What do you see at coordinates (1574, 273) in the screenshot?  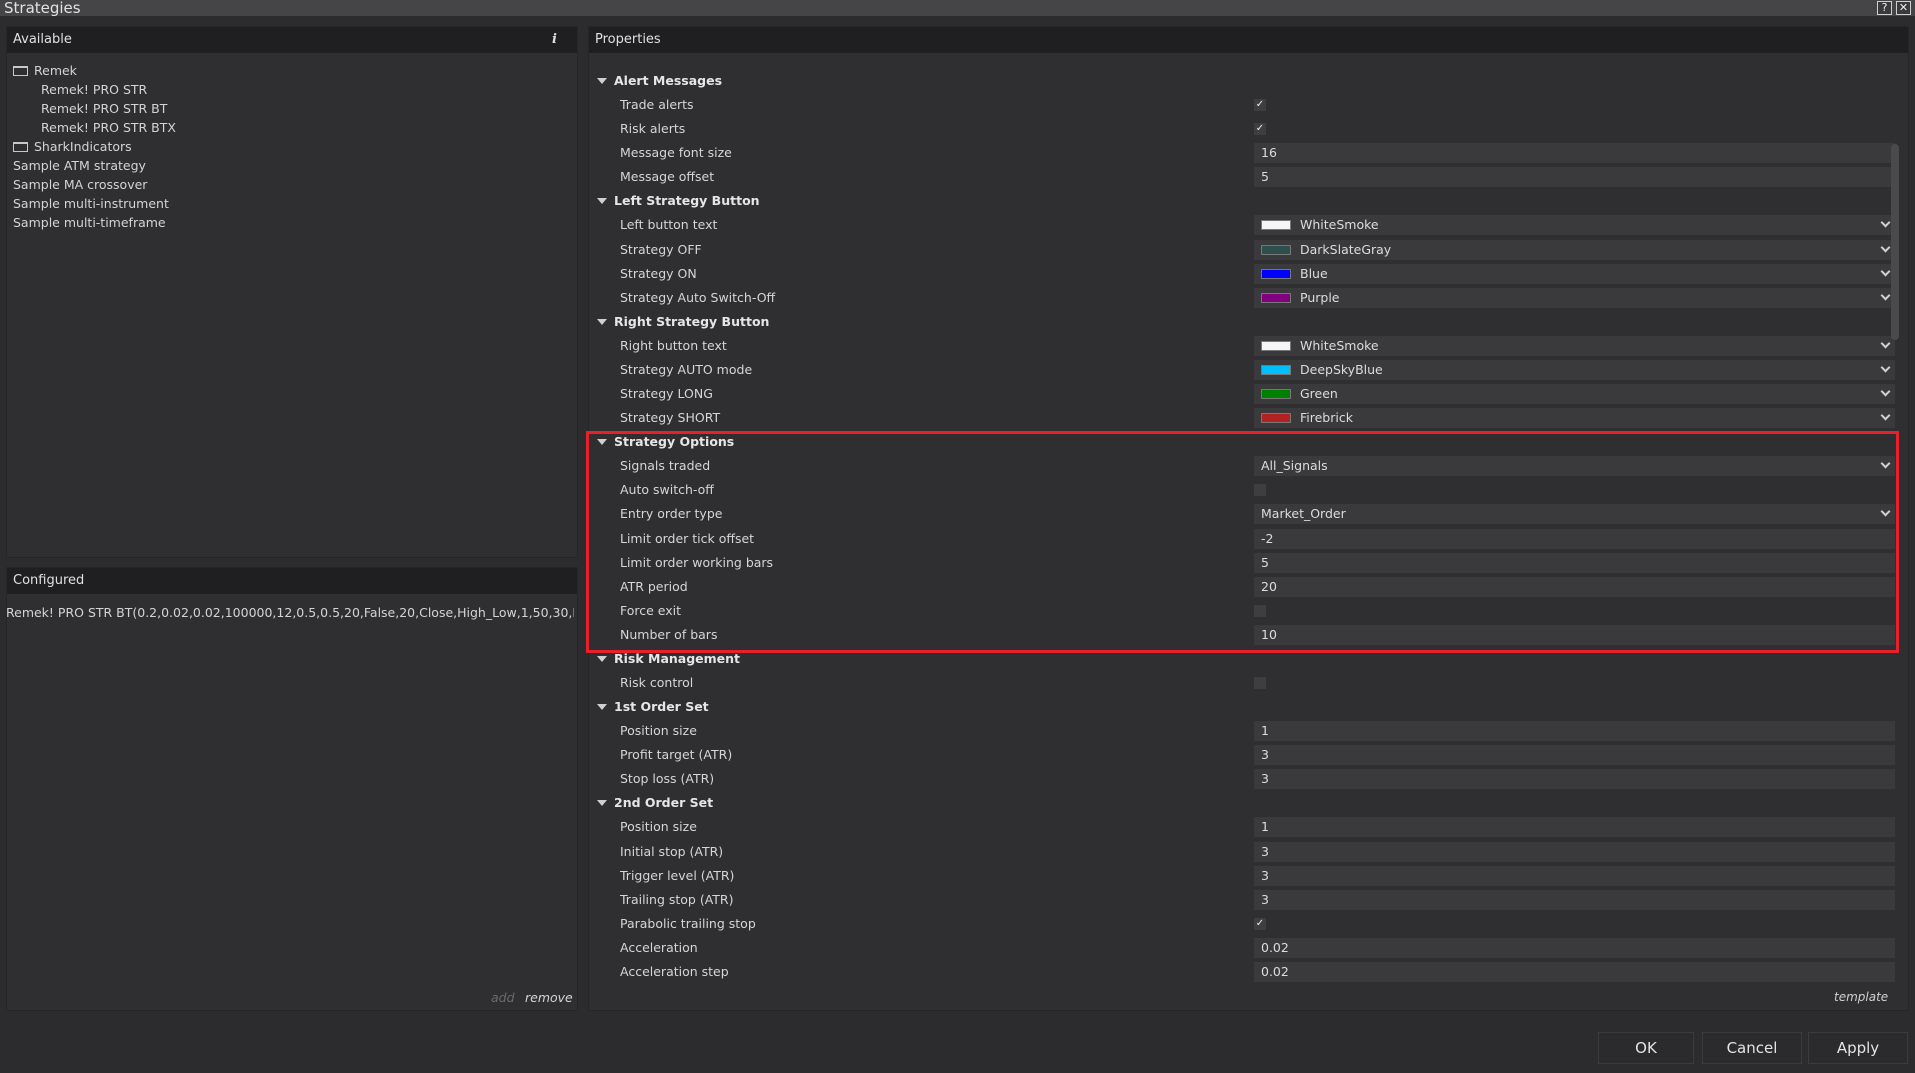 I see `property-dropdown: Blue` at bounding box center [1574, 273].